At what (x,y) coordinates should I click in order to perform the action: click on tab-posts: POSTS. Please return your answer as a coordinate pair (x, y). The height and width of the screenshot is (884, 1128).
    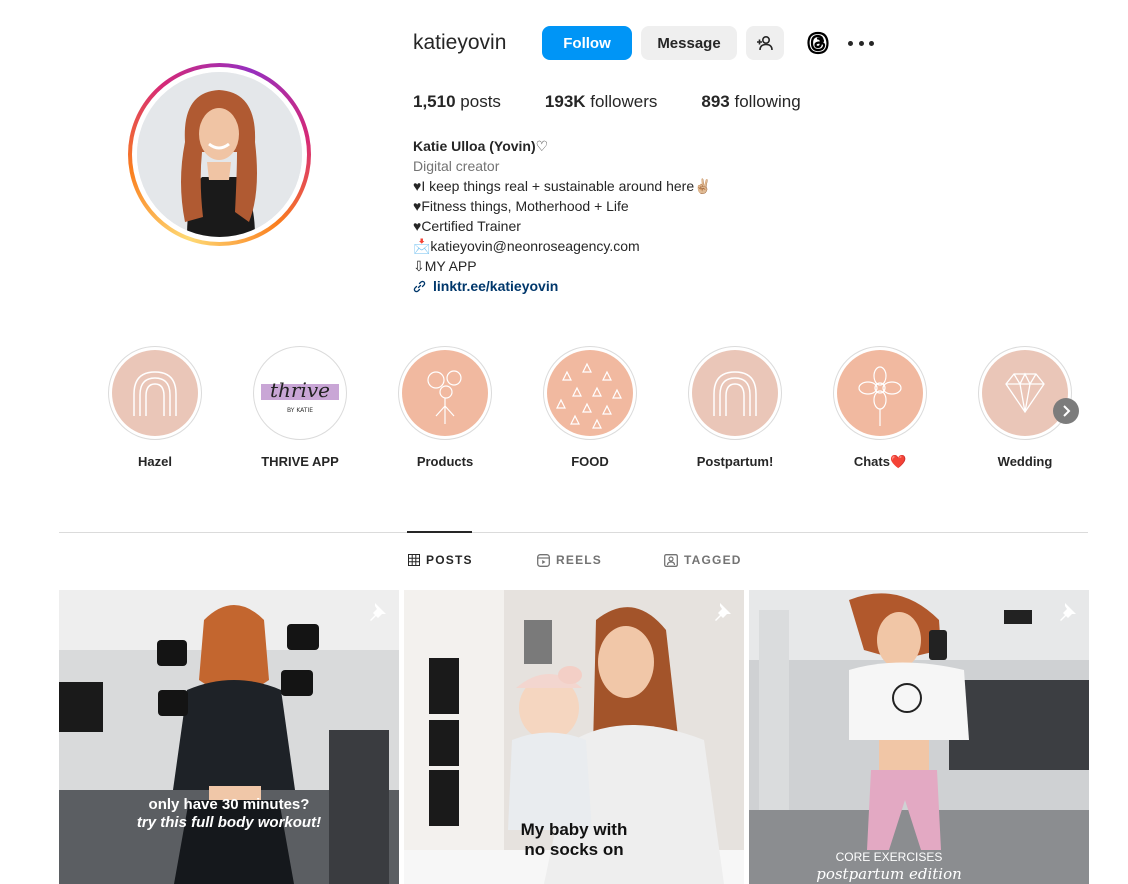
    Looking at the image, I should click on (440, 560).